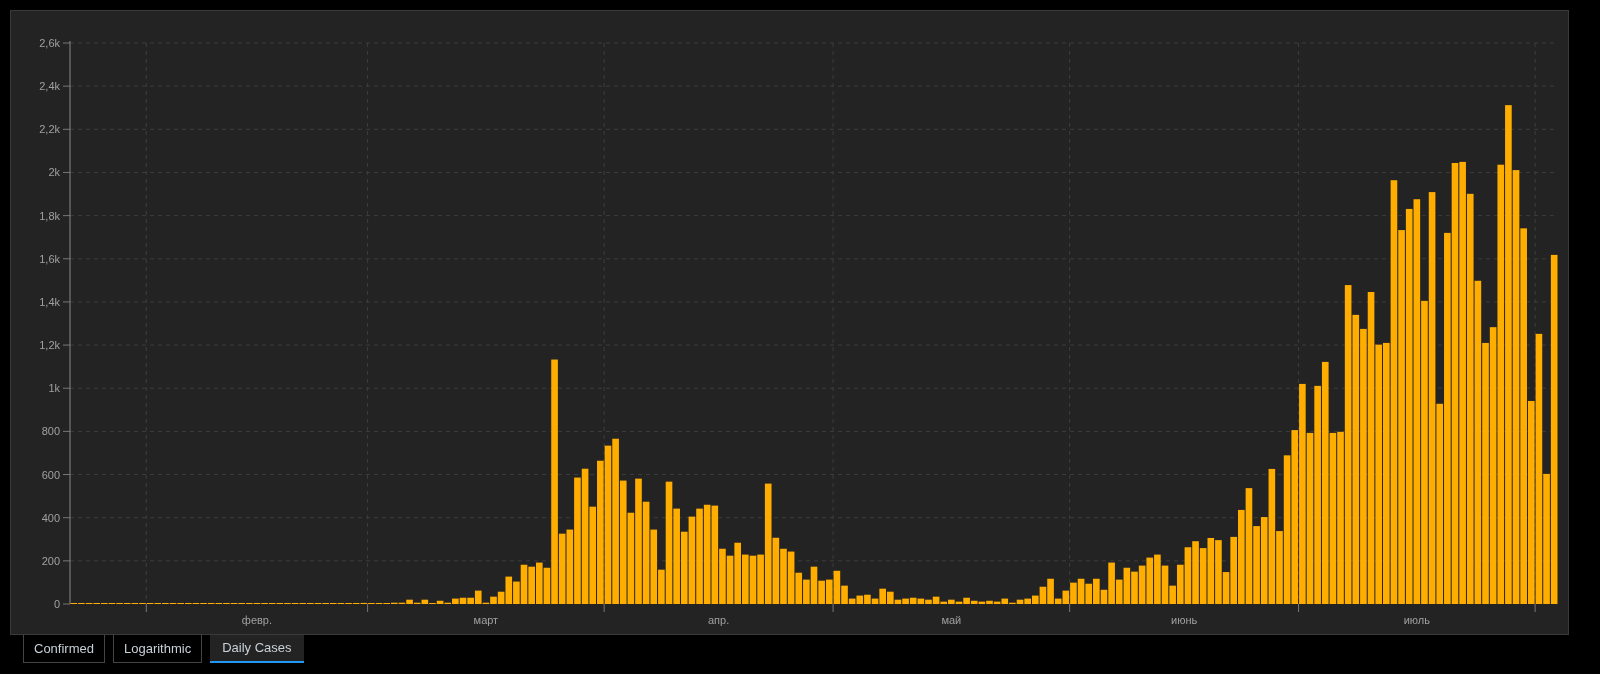 The image size is (1600, 674). I want to click on y-axis-label: 1,8k, so click(49, 215).